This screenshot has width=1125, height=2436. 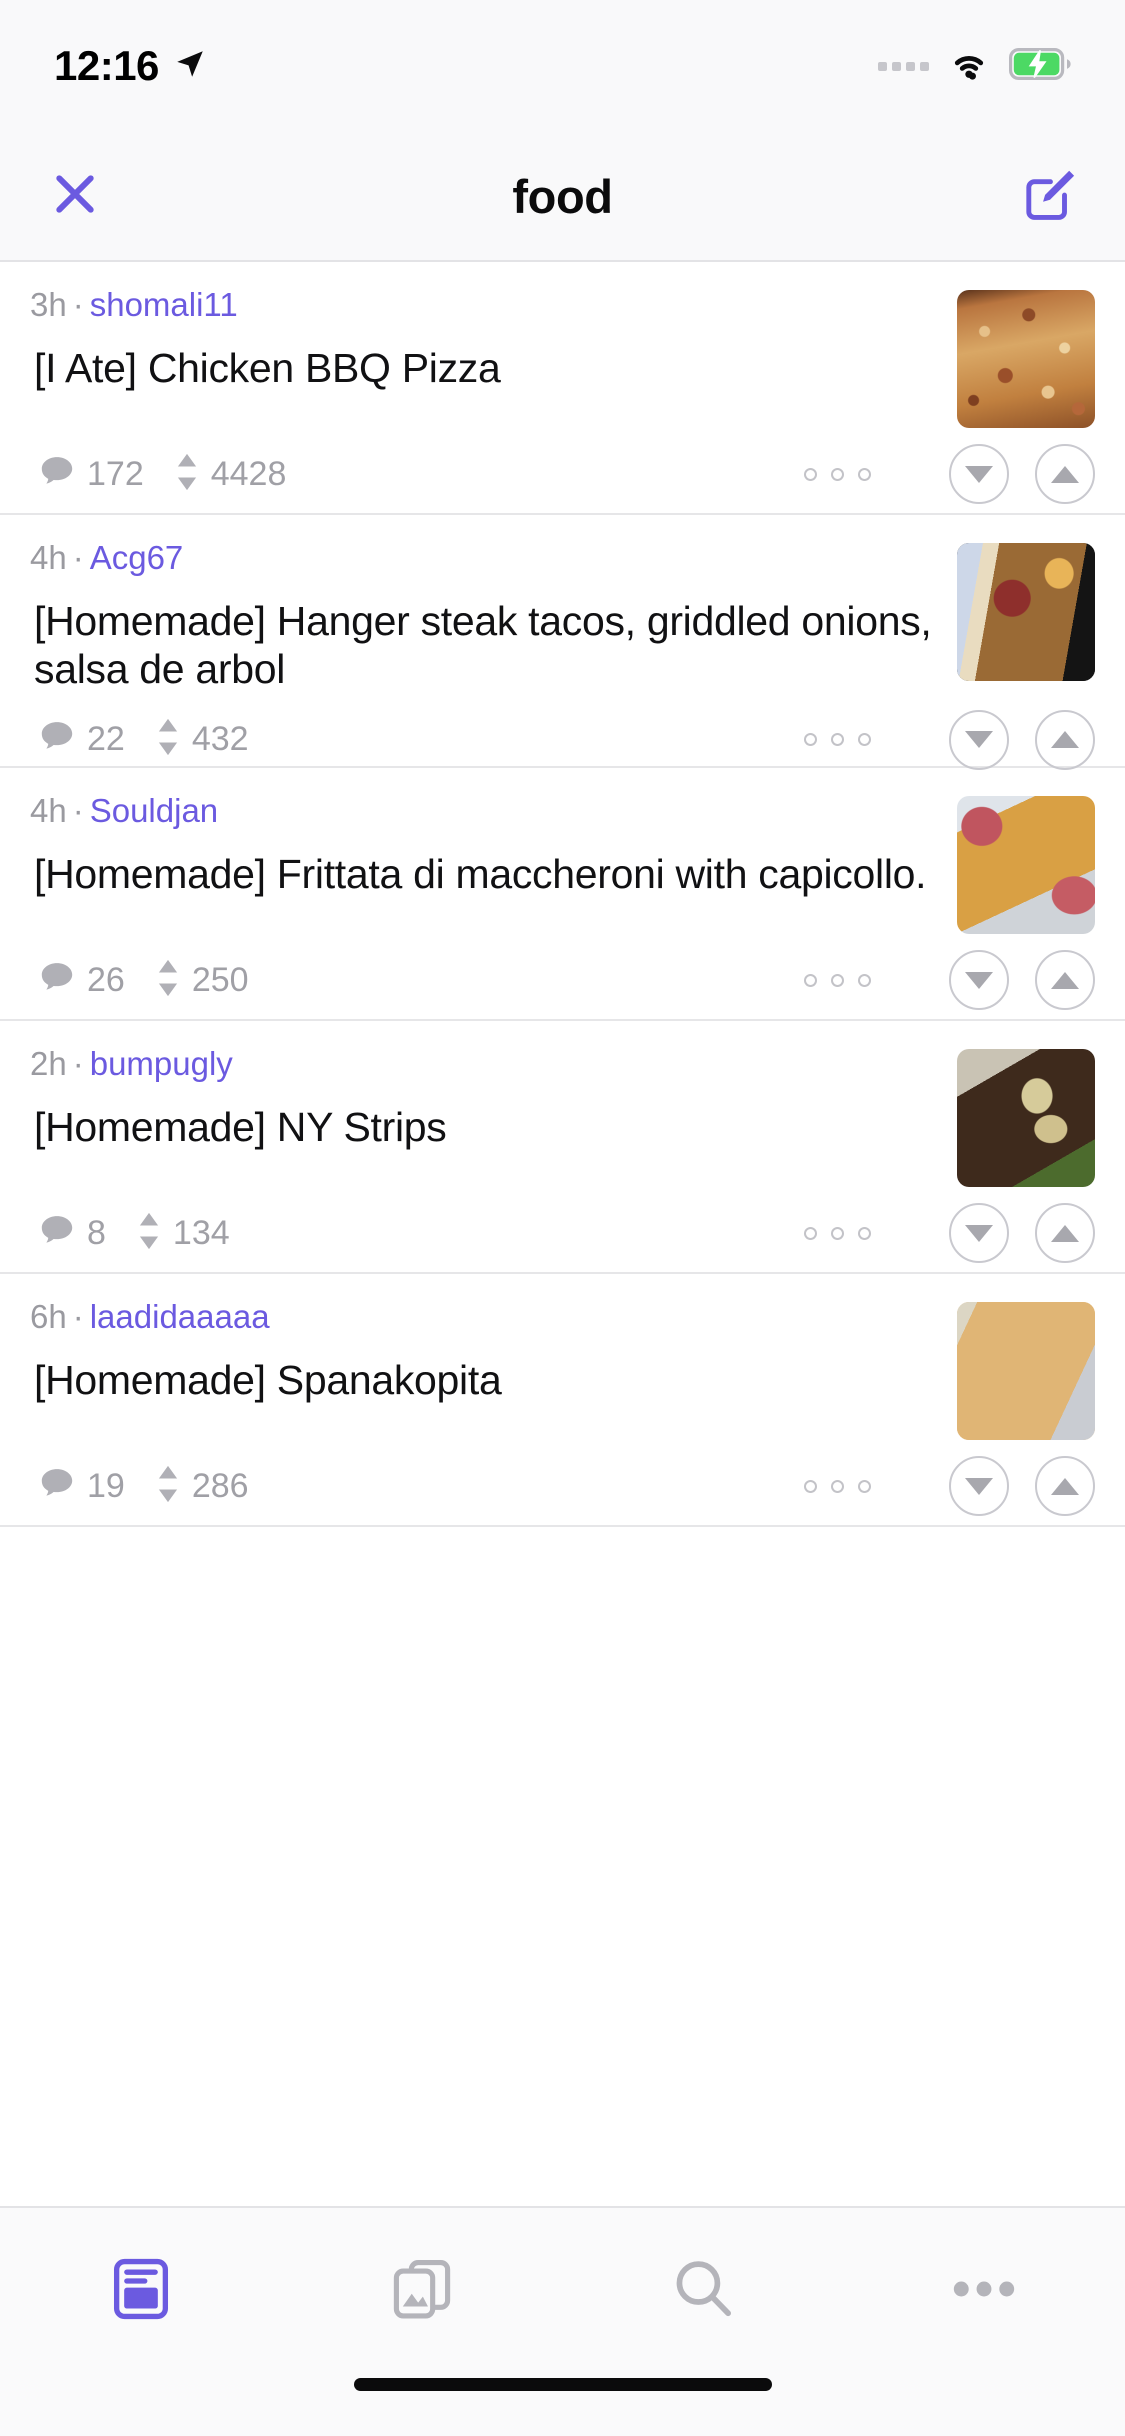 I want to click on post-author-link: laadidaaaaa, so click(x=180, y=1316).